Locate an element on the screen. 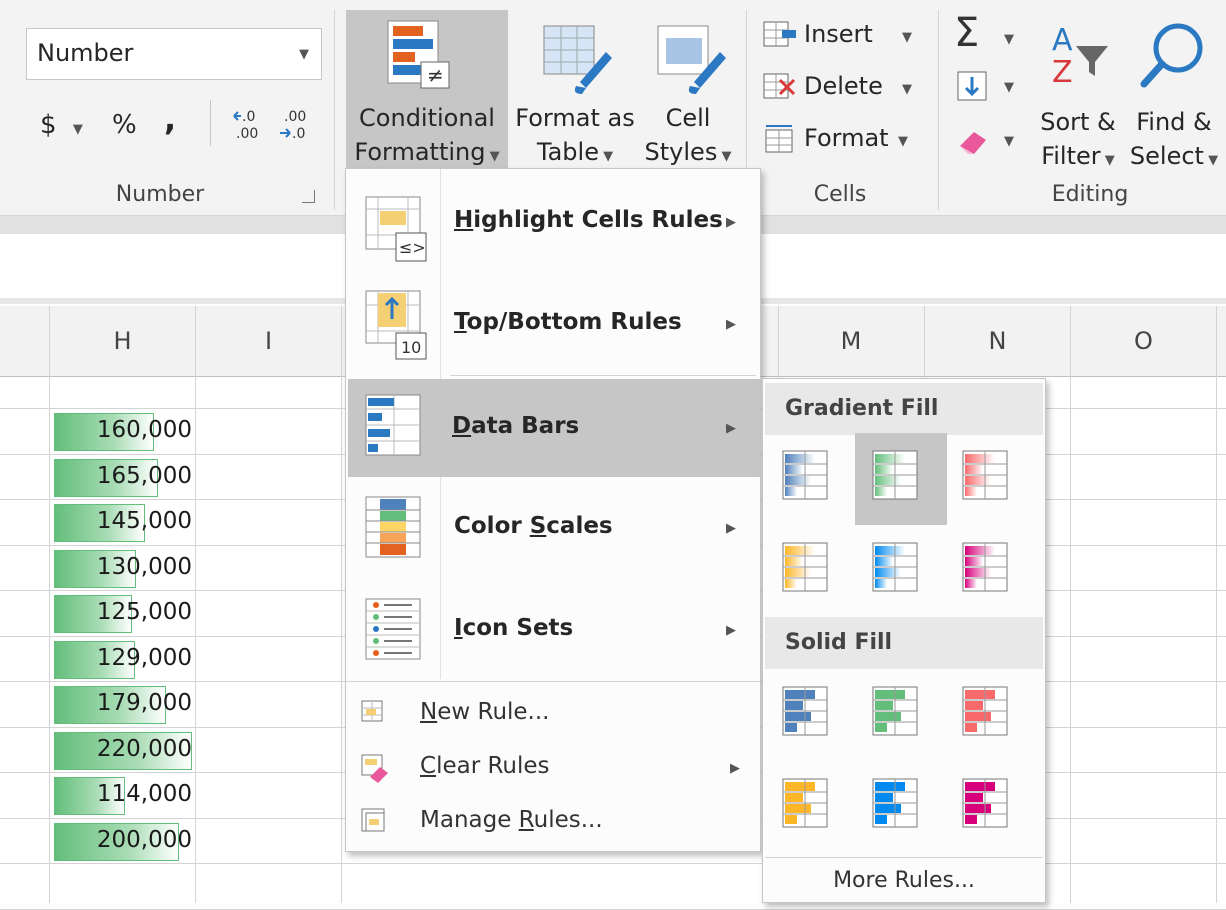  access-key: T is located at coordinates (460, 322).